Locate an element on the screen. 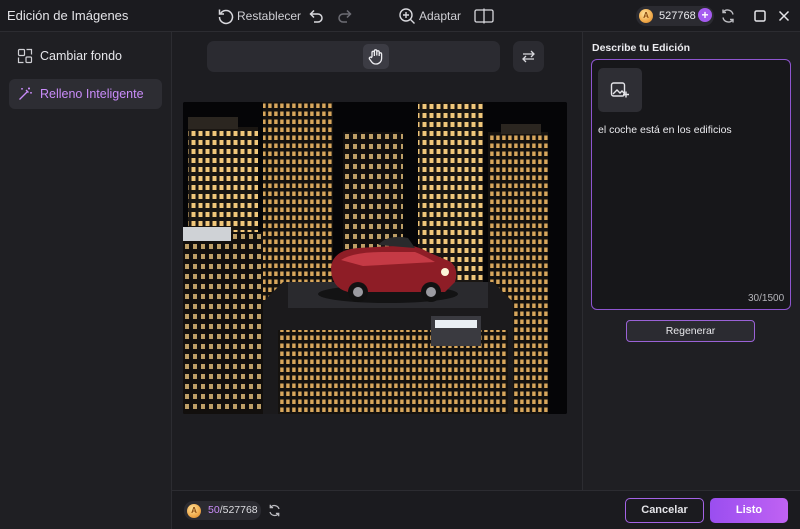 This screenshot has width=800, height=529. compare-icon is located at coordinates (484, 16).